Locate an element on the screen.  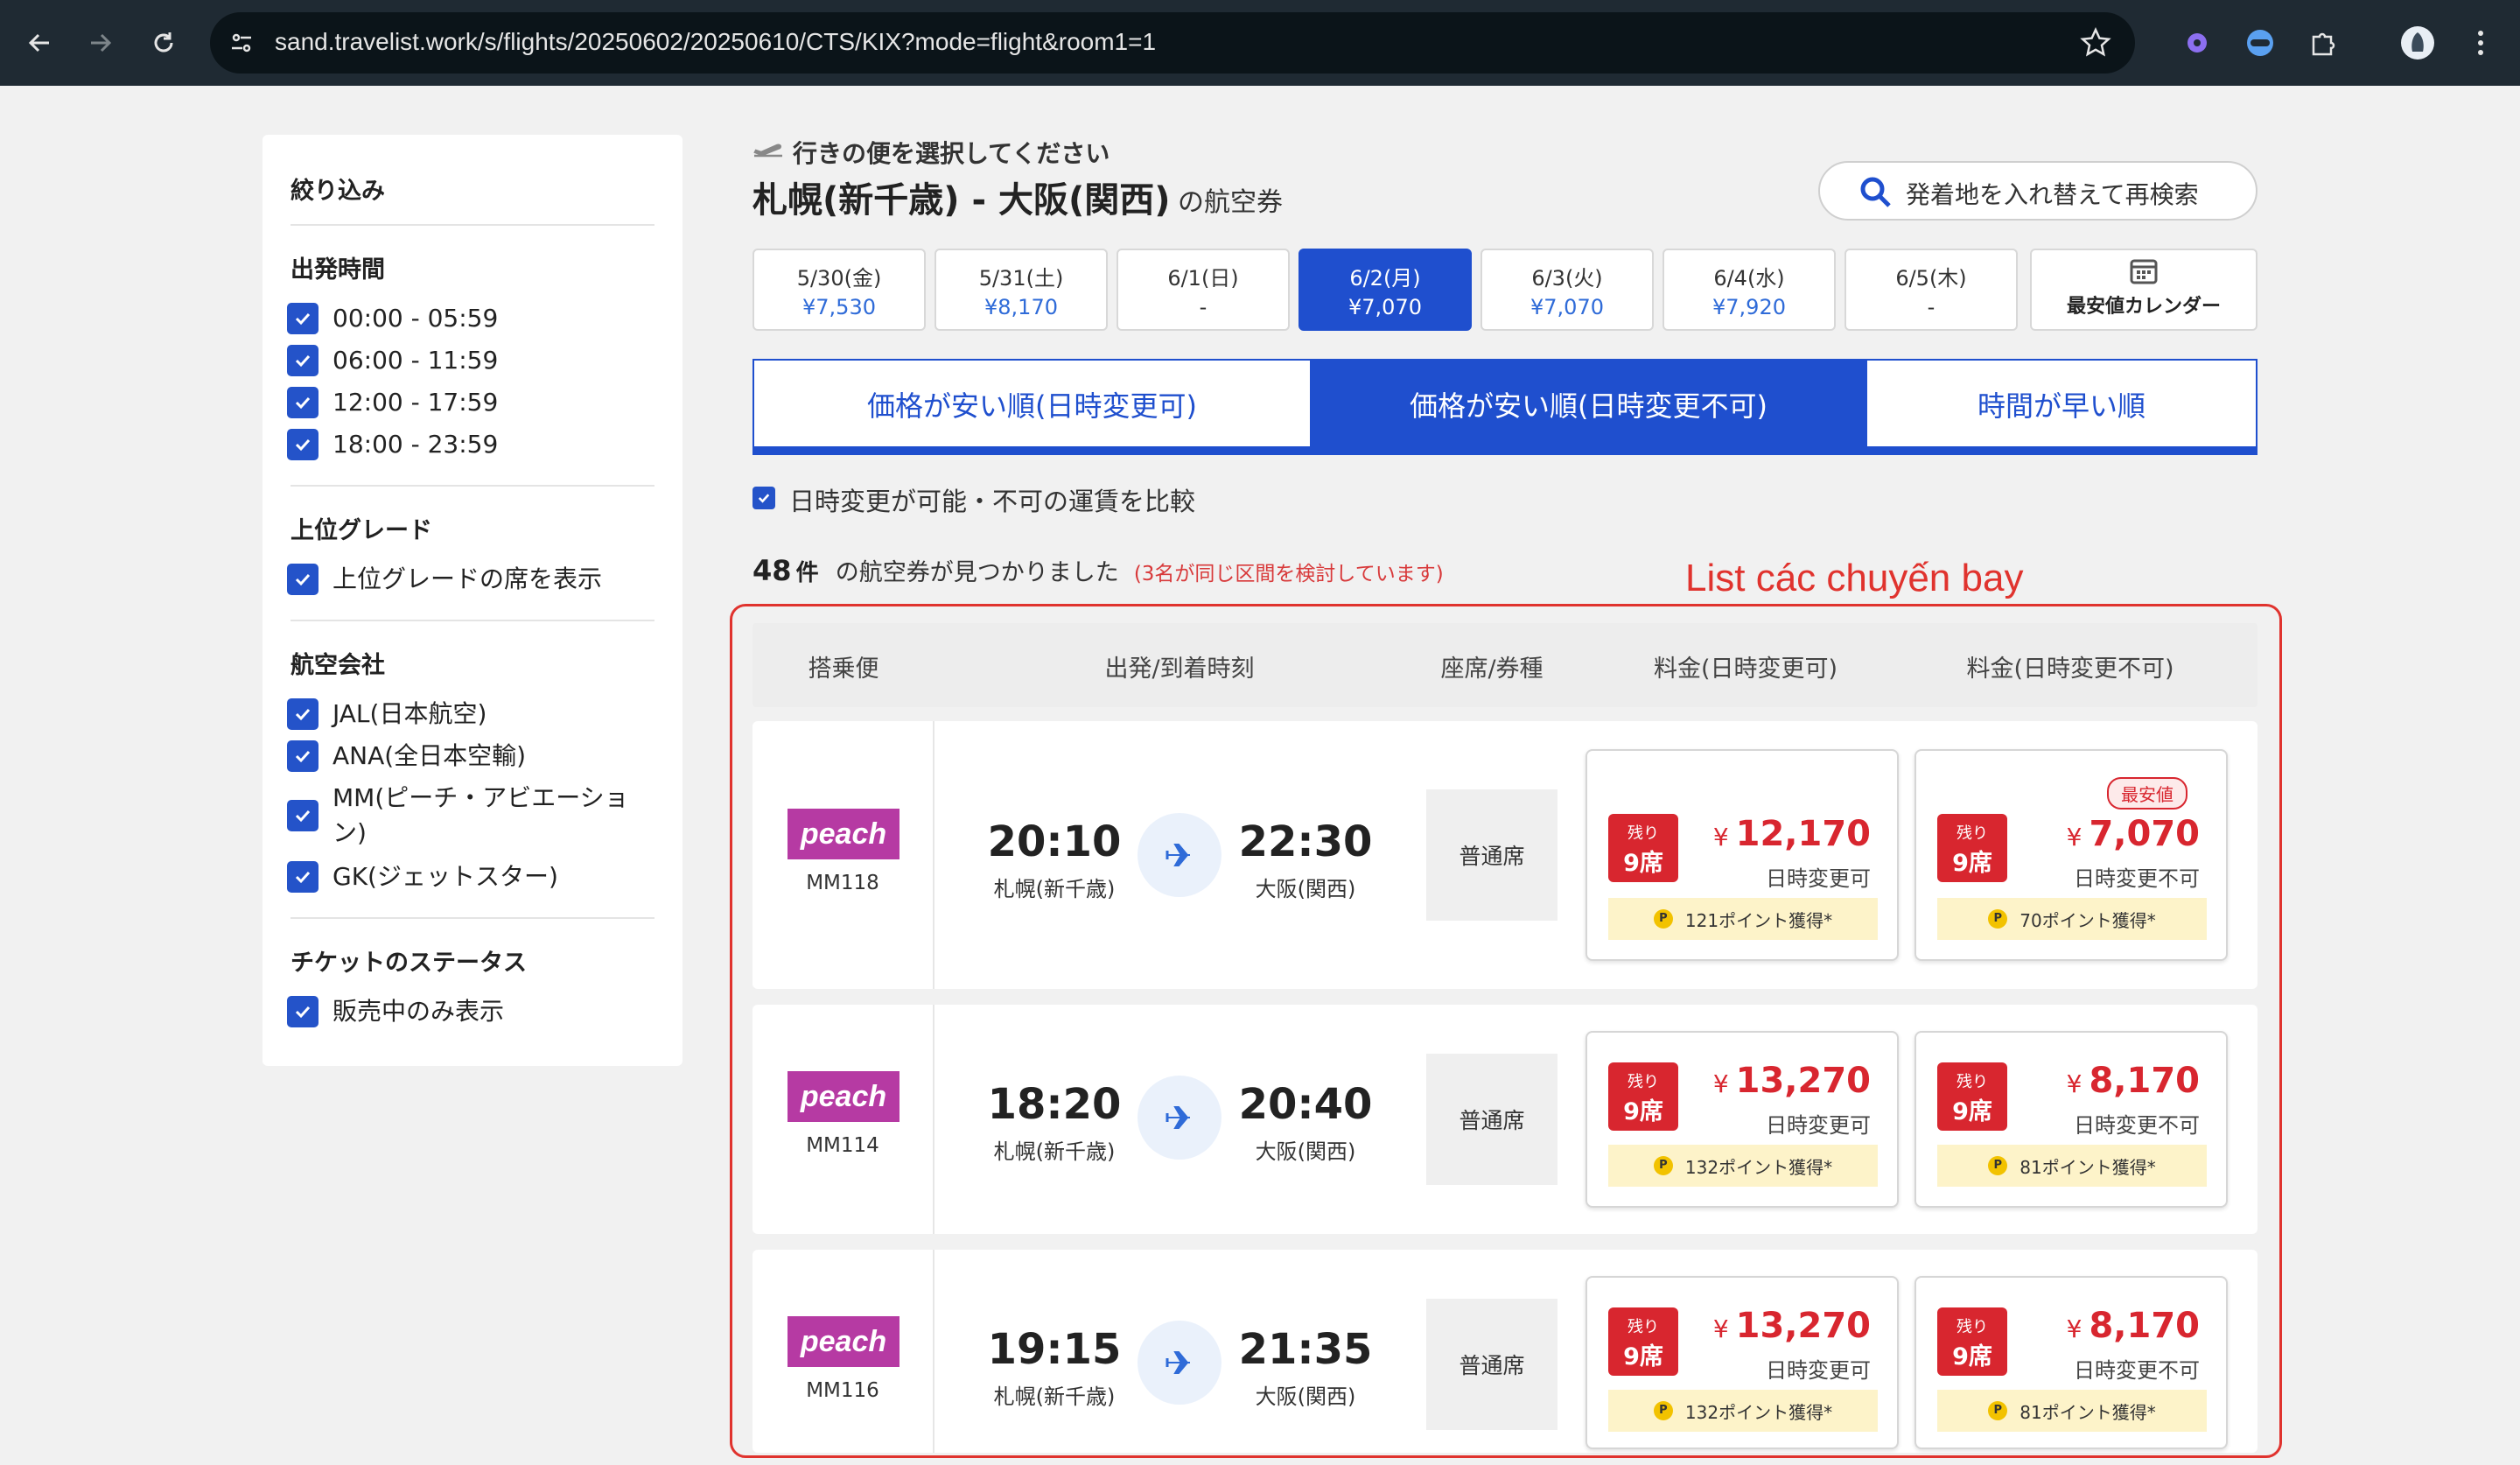
departure-plane-icon is located at coordinates (767, 151).